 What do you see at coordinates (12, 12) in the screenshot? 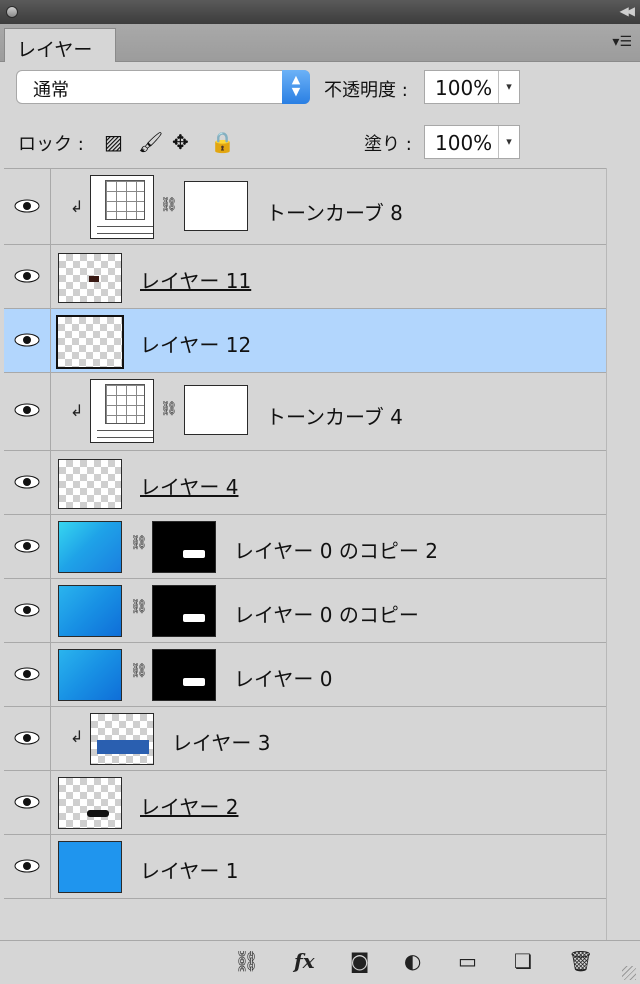
I see `close-icon` at bounding box center [12, 12].